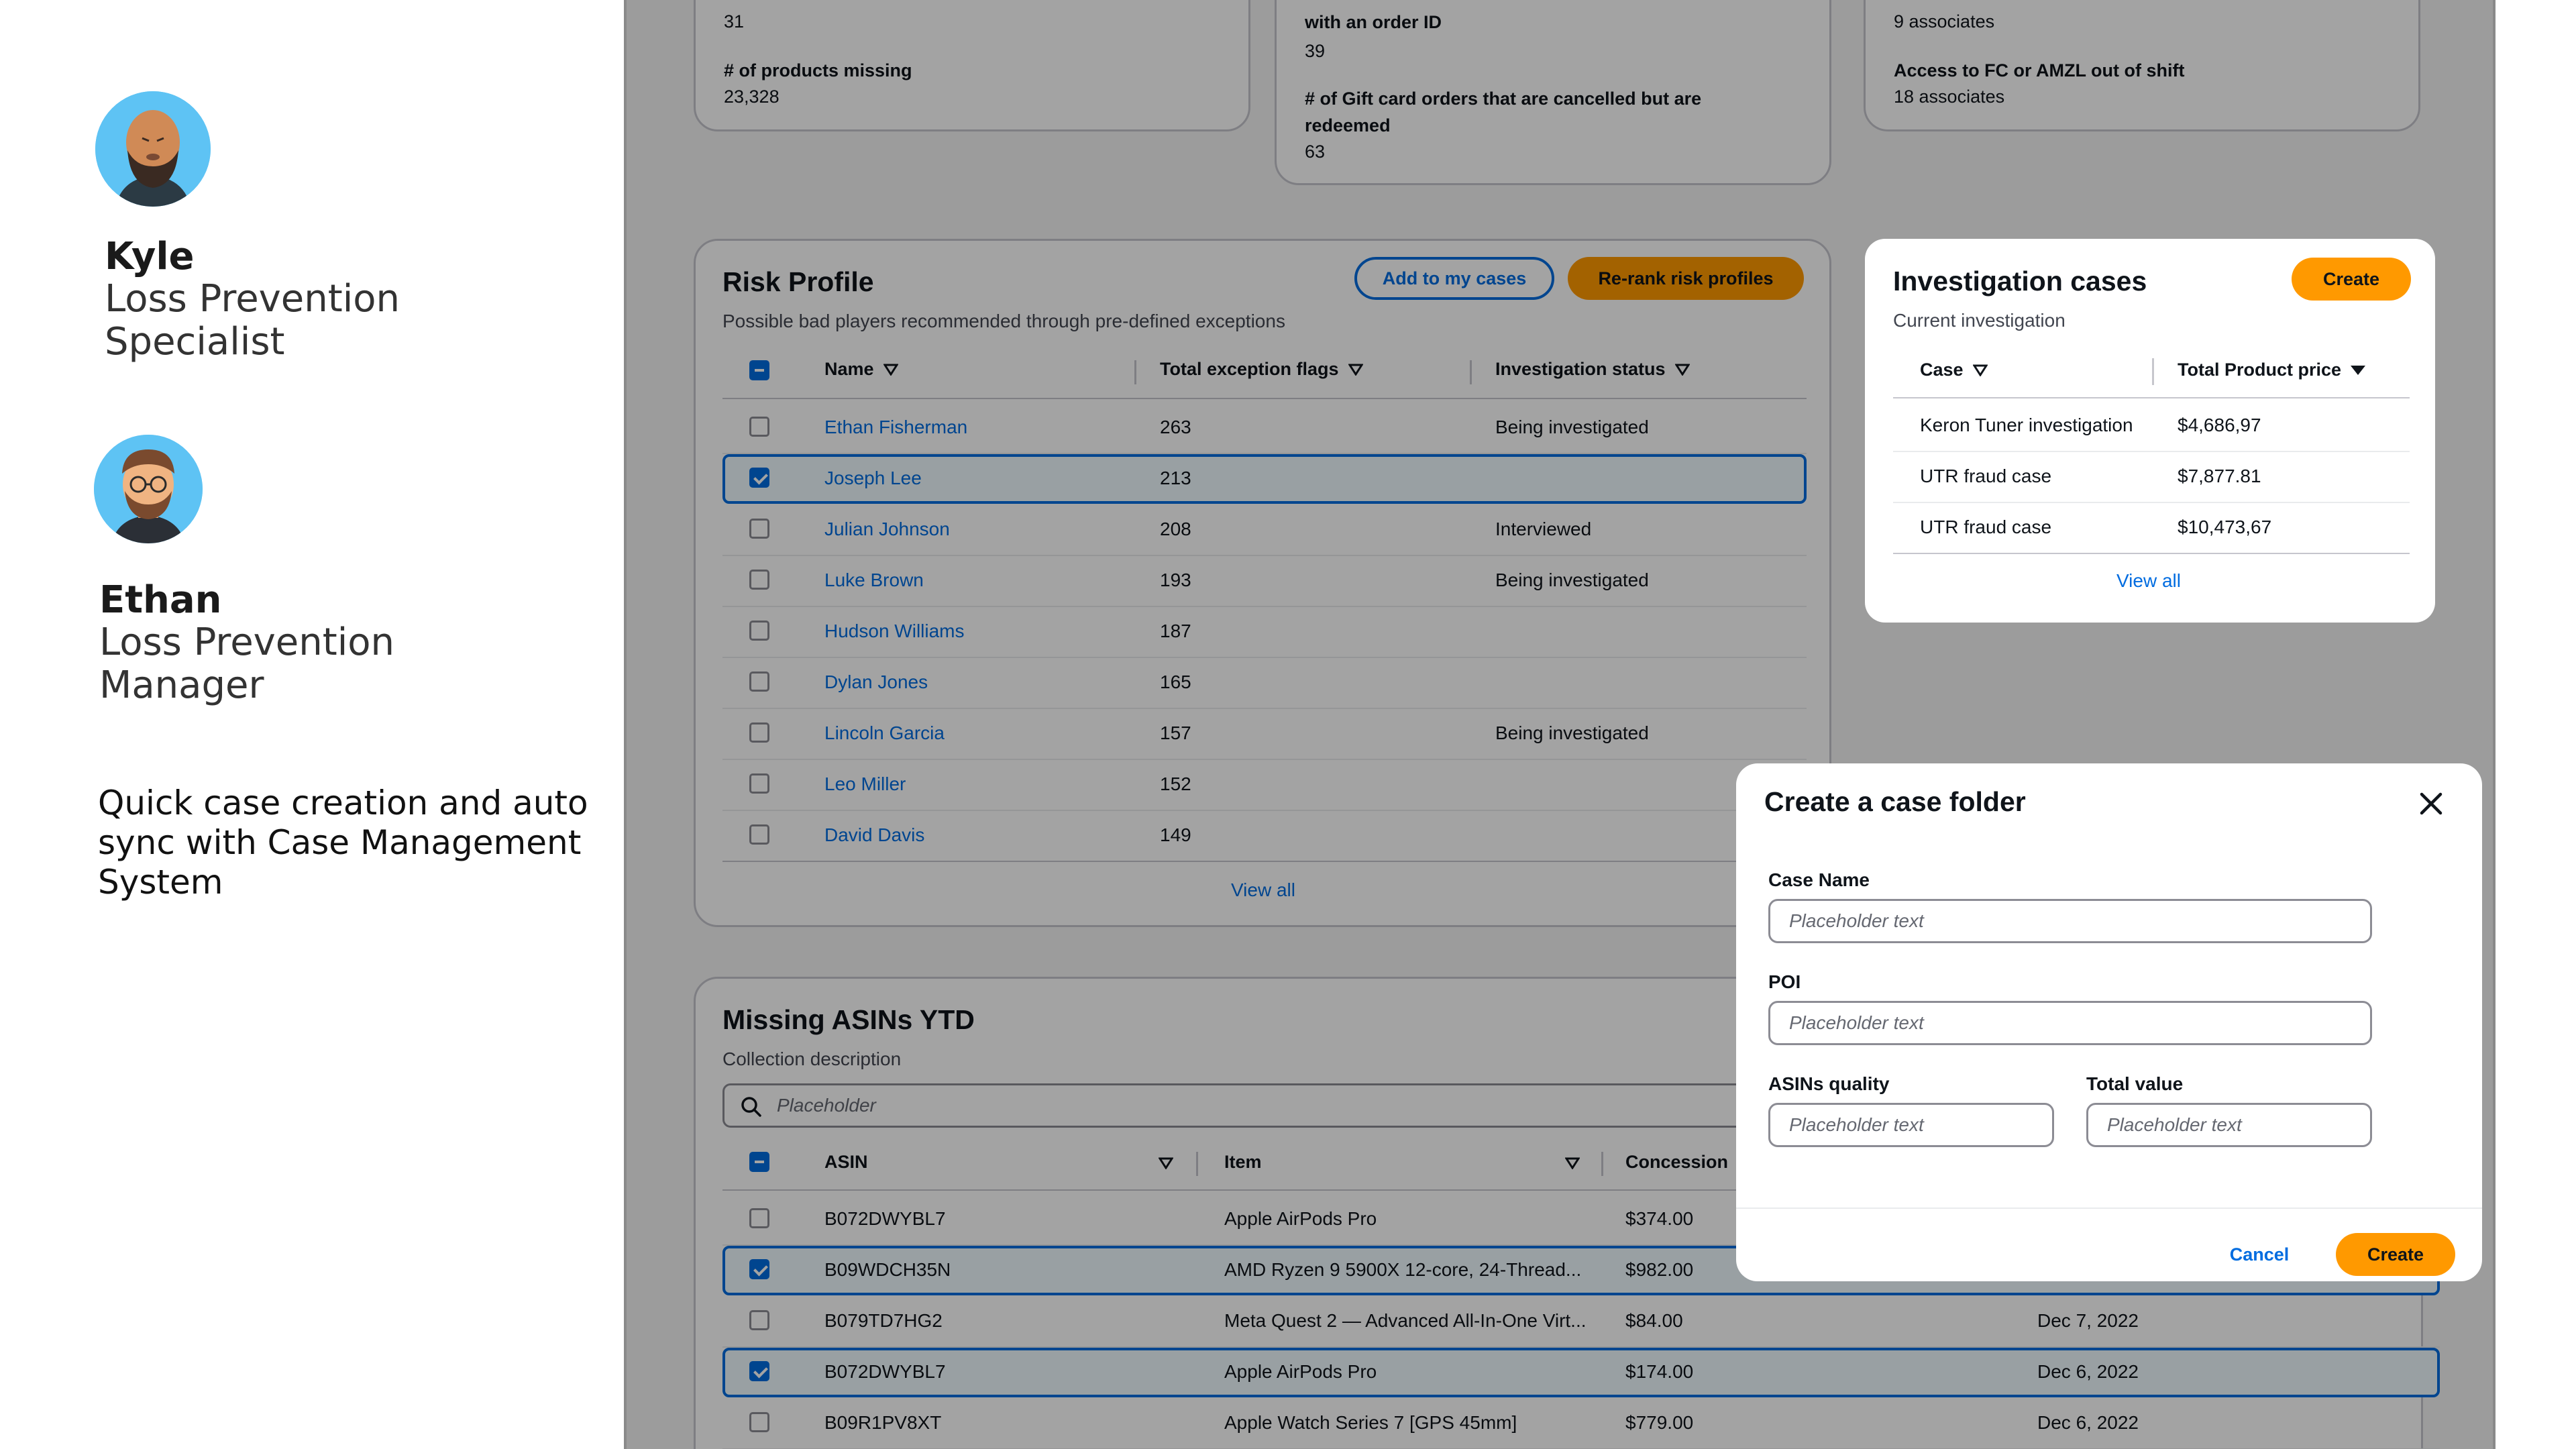  Describe the element at coordinates (2494, 724) in the screenshot. I see `frame-edge` at that location.